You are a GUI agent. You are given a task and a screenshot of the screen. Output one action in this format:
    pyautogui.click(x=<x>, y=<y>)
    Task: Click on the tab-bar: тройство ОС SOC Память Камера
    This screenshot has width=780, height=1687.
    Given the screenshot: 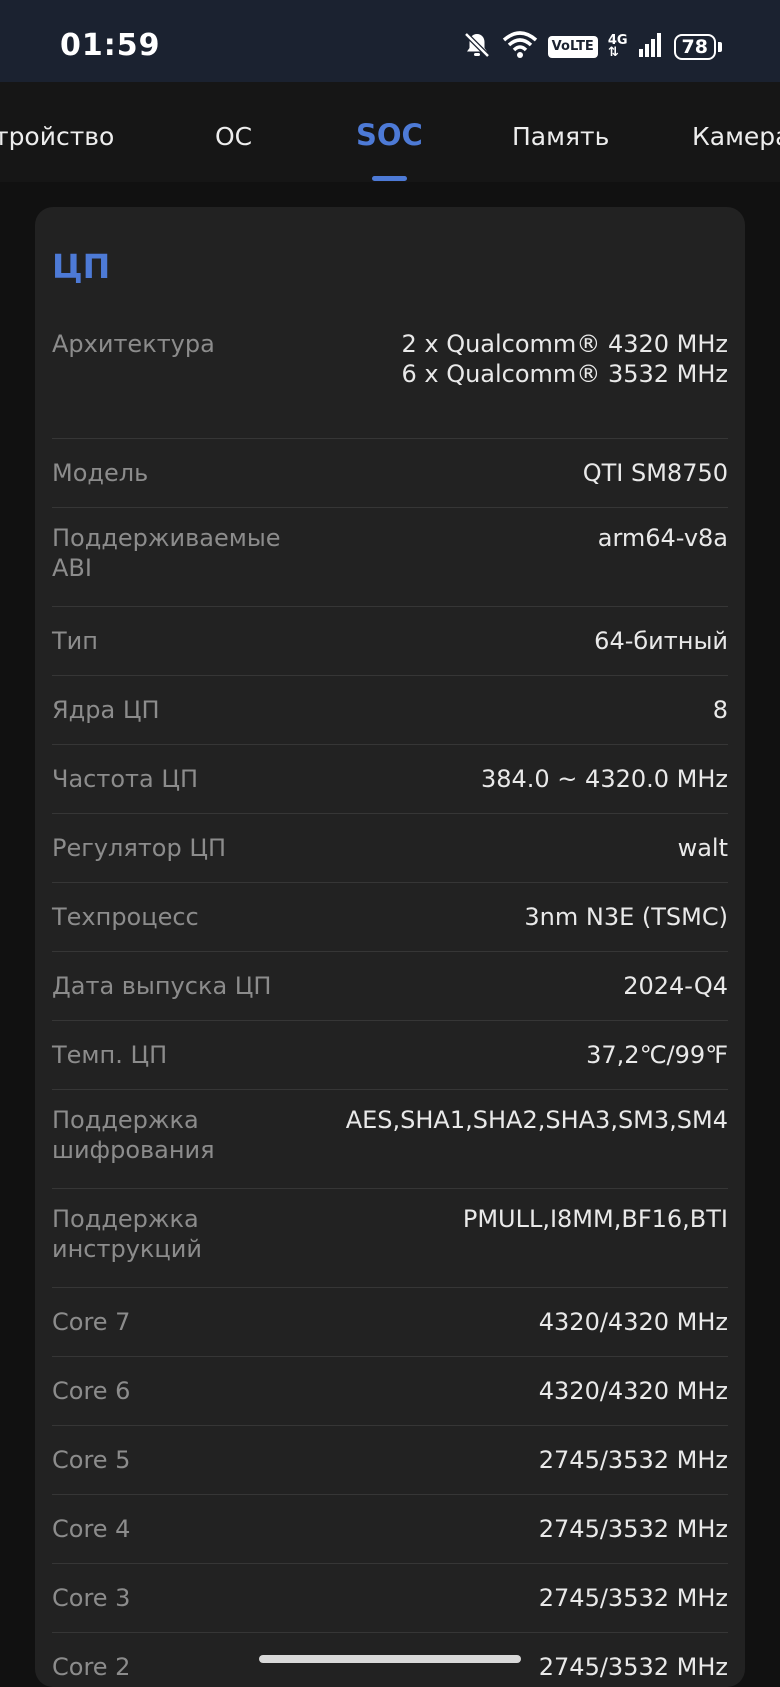 What is the action you would take?
    pyautogui.click(x=390, y=132)
    